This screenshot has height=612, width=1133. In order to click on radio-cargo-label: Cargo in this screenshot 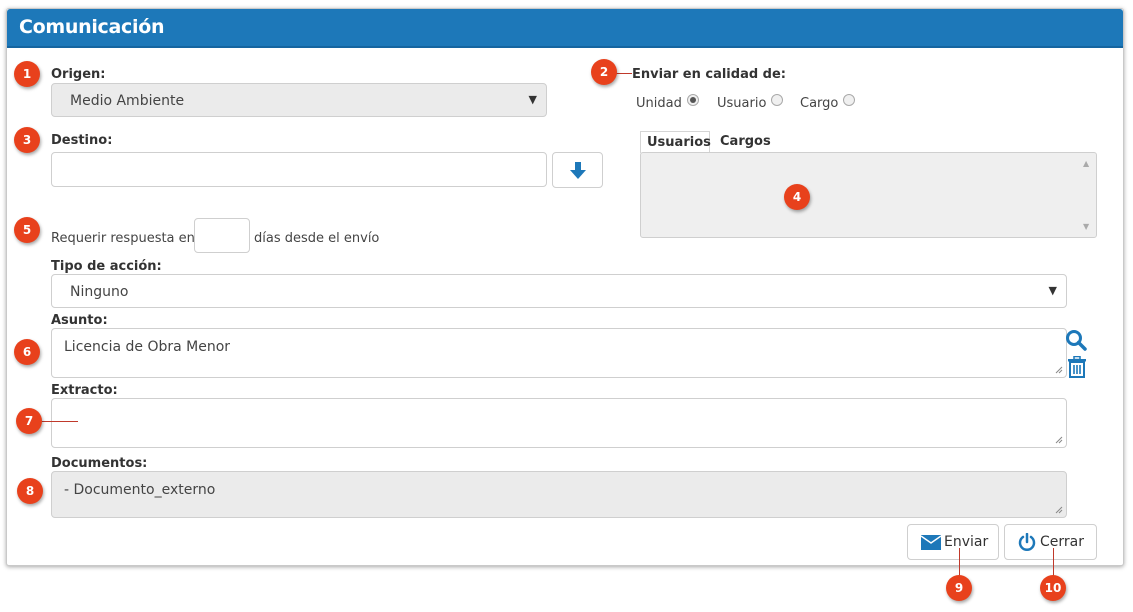, I will do `click(819, 103)`.